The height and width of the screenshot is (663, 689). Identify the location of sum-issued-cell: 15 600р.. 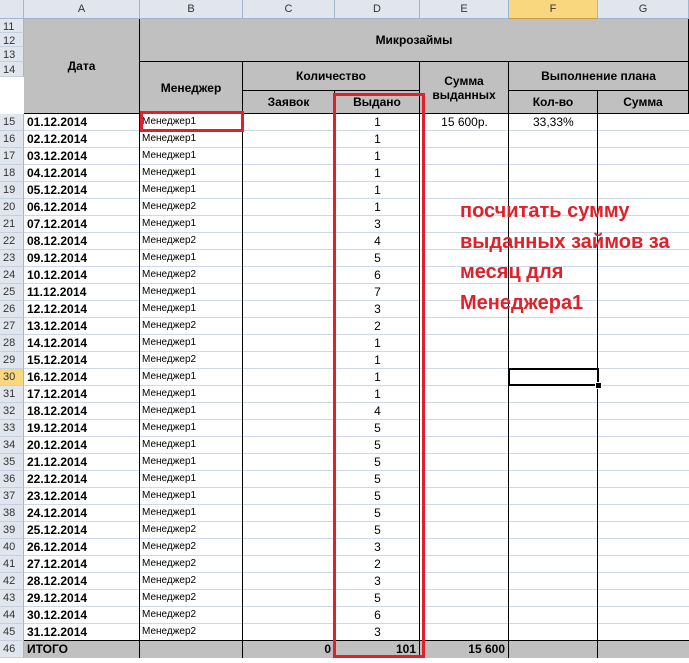
(464, 122).